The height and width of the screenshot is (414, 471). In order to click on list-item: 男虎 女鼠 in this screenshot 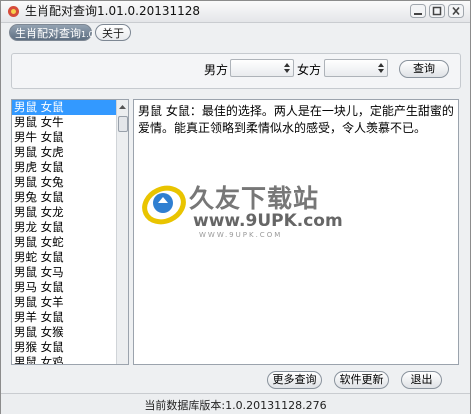, I will do `click(64, 167)`.